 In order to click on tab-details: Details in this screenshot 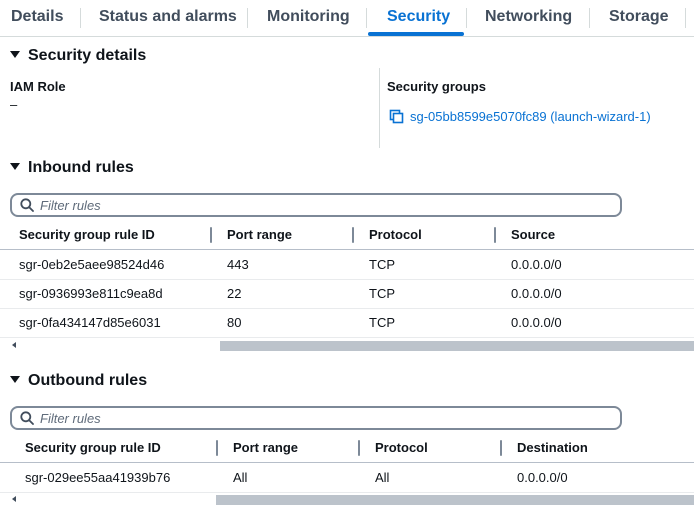, I will do `click(37, 18)`.